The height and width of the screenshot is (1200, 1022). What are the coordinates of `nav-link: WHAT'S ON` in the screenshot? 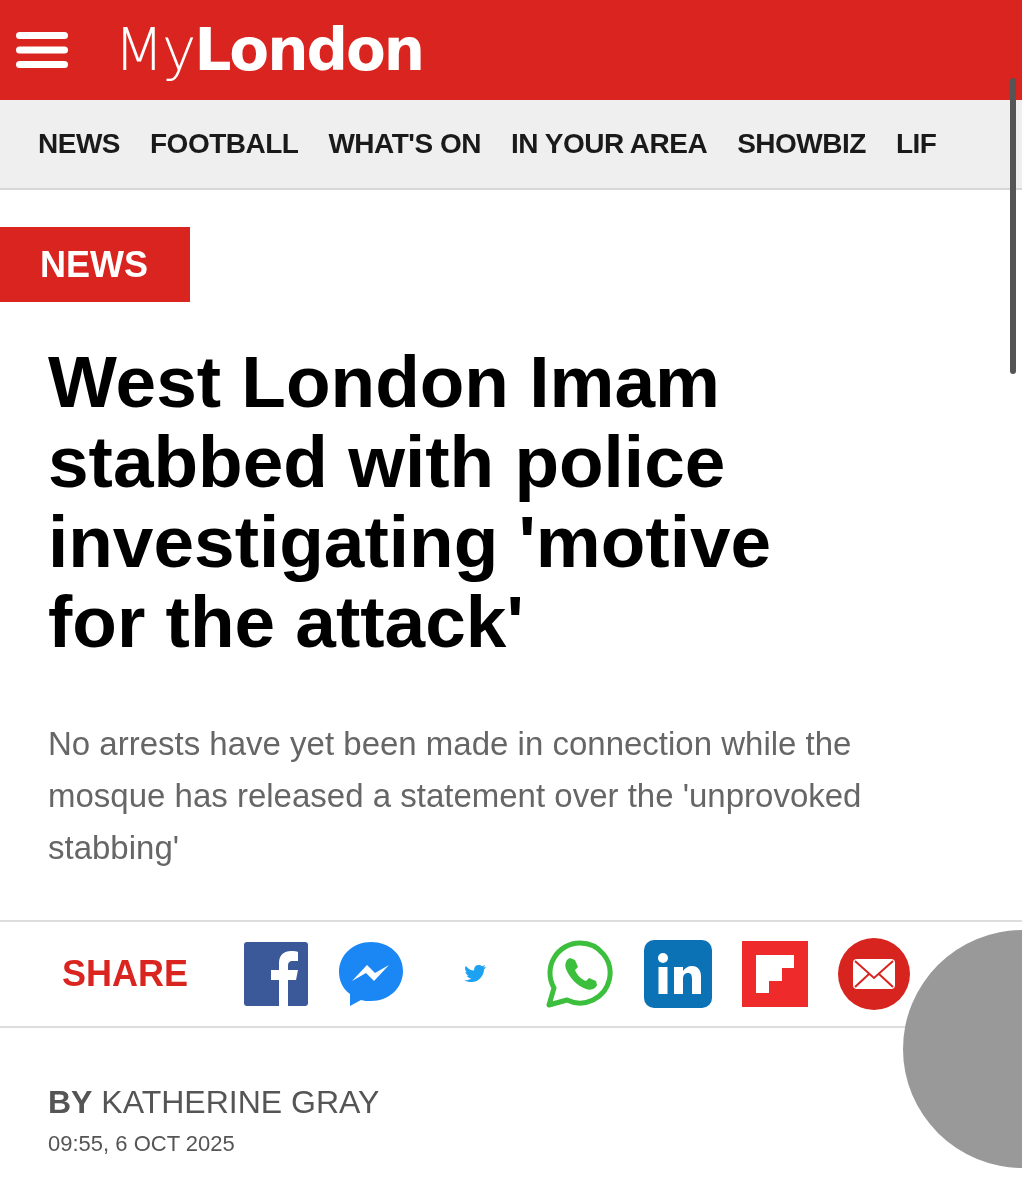 It's located at (404, 144).